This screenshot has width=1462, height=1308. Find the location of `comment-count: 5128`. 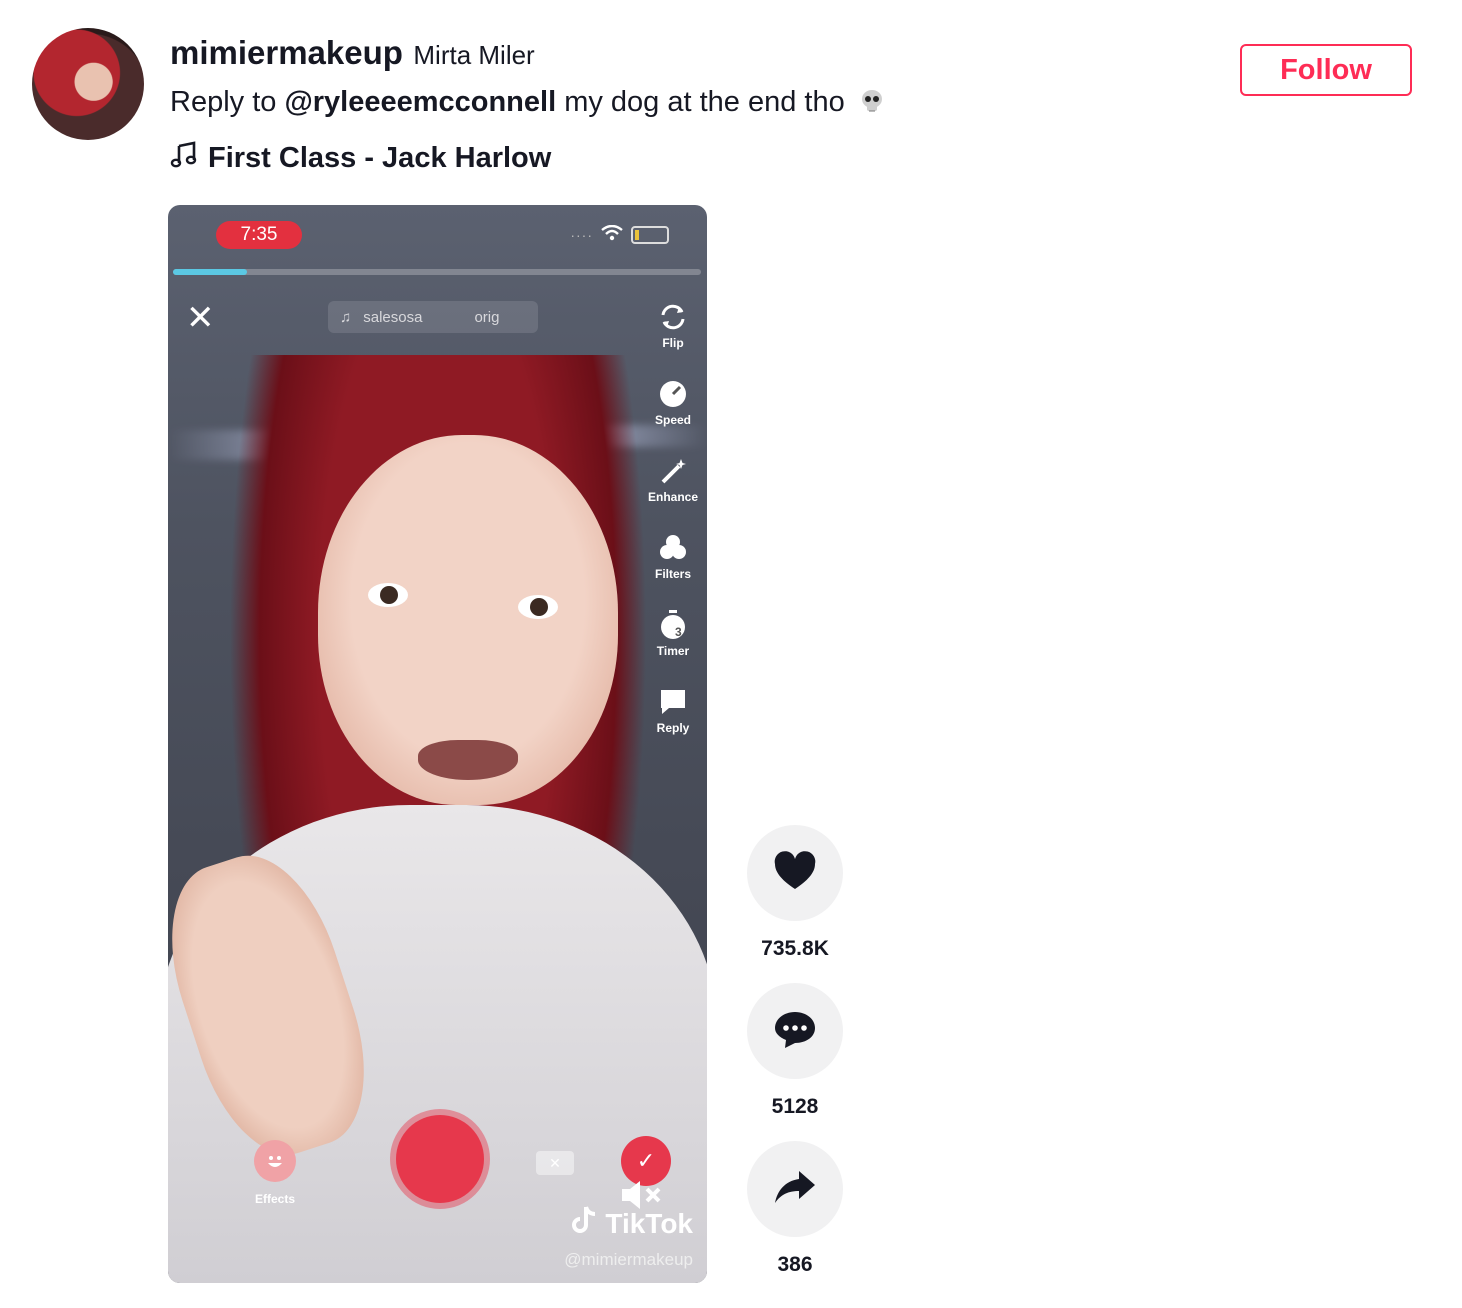

comment-count: 5128 is located at coordinates (795, 1106).